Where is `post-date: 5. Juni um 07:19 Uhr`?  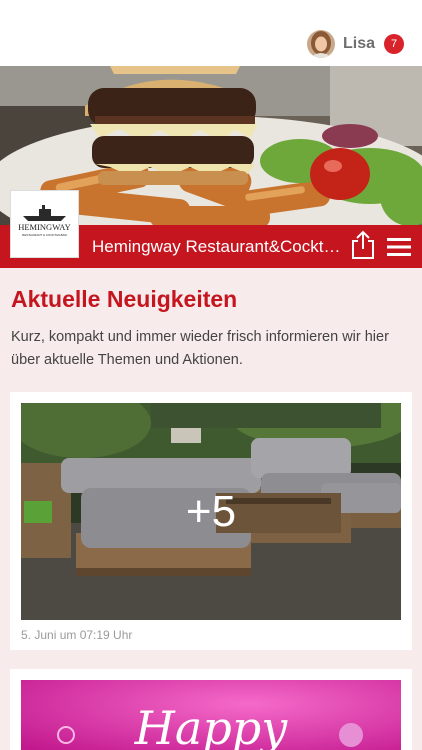 post-date: 5. Juni um 07:19 Uhr is located at coordinates (77, 635).